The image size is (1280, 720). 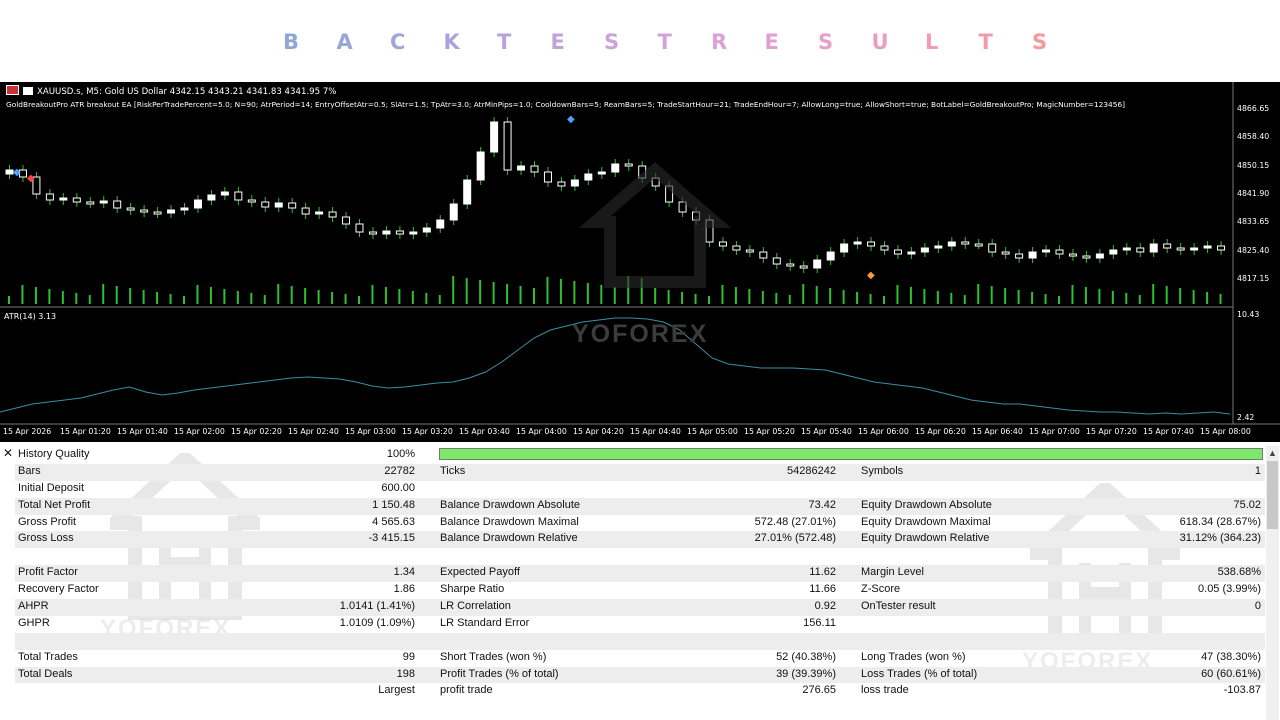 What do you see at coordinates (8, 453) in the screenshot?
I see `close-icon: ✕` at bounding box center [8, 453].